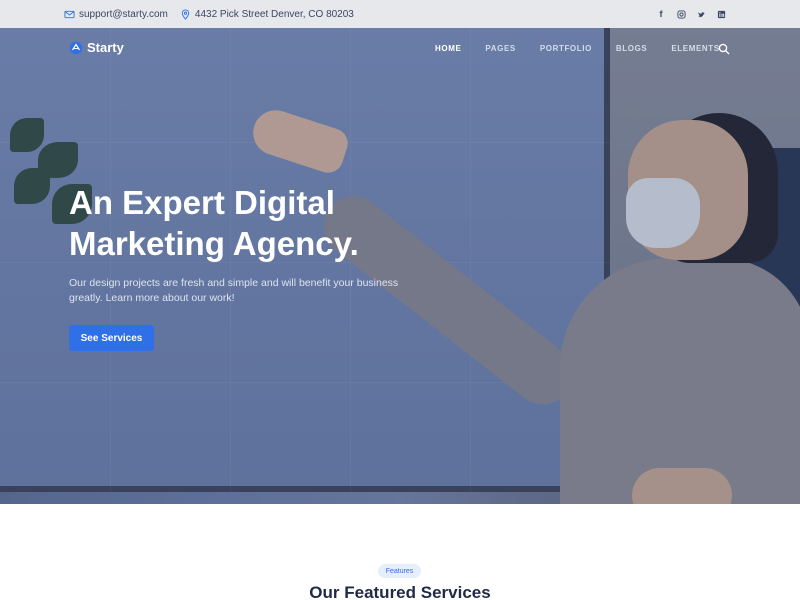 This screenshot has height=600, width=800. I want to click on nav-item-blogs: BLOGS, so click(631, 48).